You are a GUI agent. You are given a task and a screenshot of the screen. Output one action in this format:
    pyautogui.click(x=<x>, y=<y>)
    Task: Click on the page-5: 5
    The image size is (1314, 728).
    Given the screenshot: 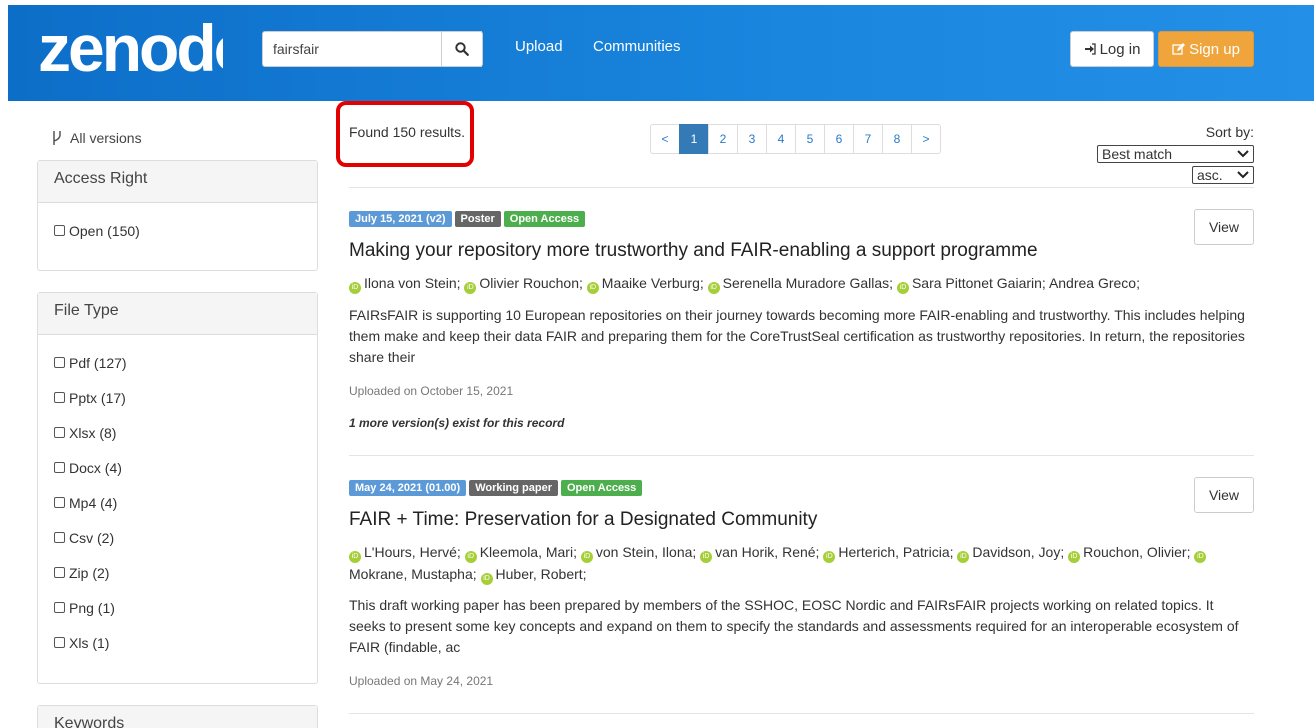 What is the action you would take?
    pyautogui.click(x=810, y=139)
    